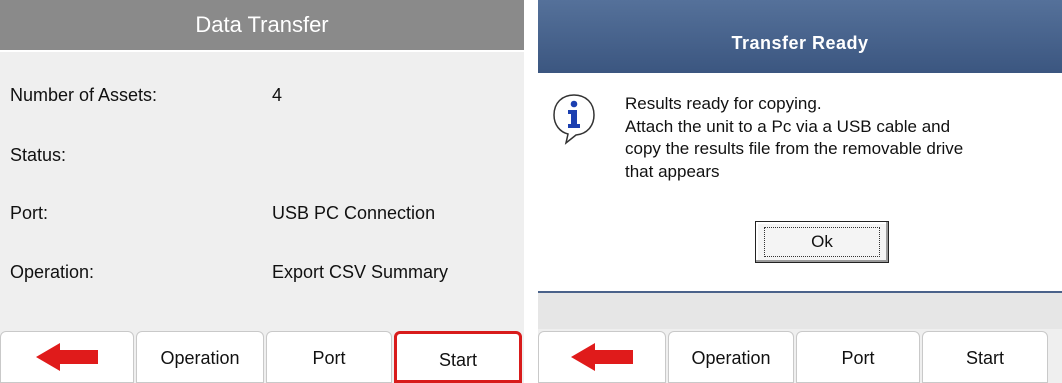 Image resolution: width=1062 pixels, height=383 pixels. I want to click on dialog-title: Transfer Ready, so click(800, 36).